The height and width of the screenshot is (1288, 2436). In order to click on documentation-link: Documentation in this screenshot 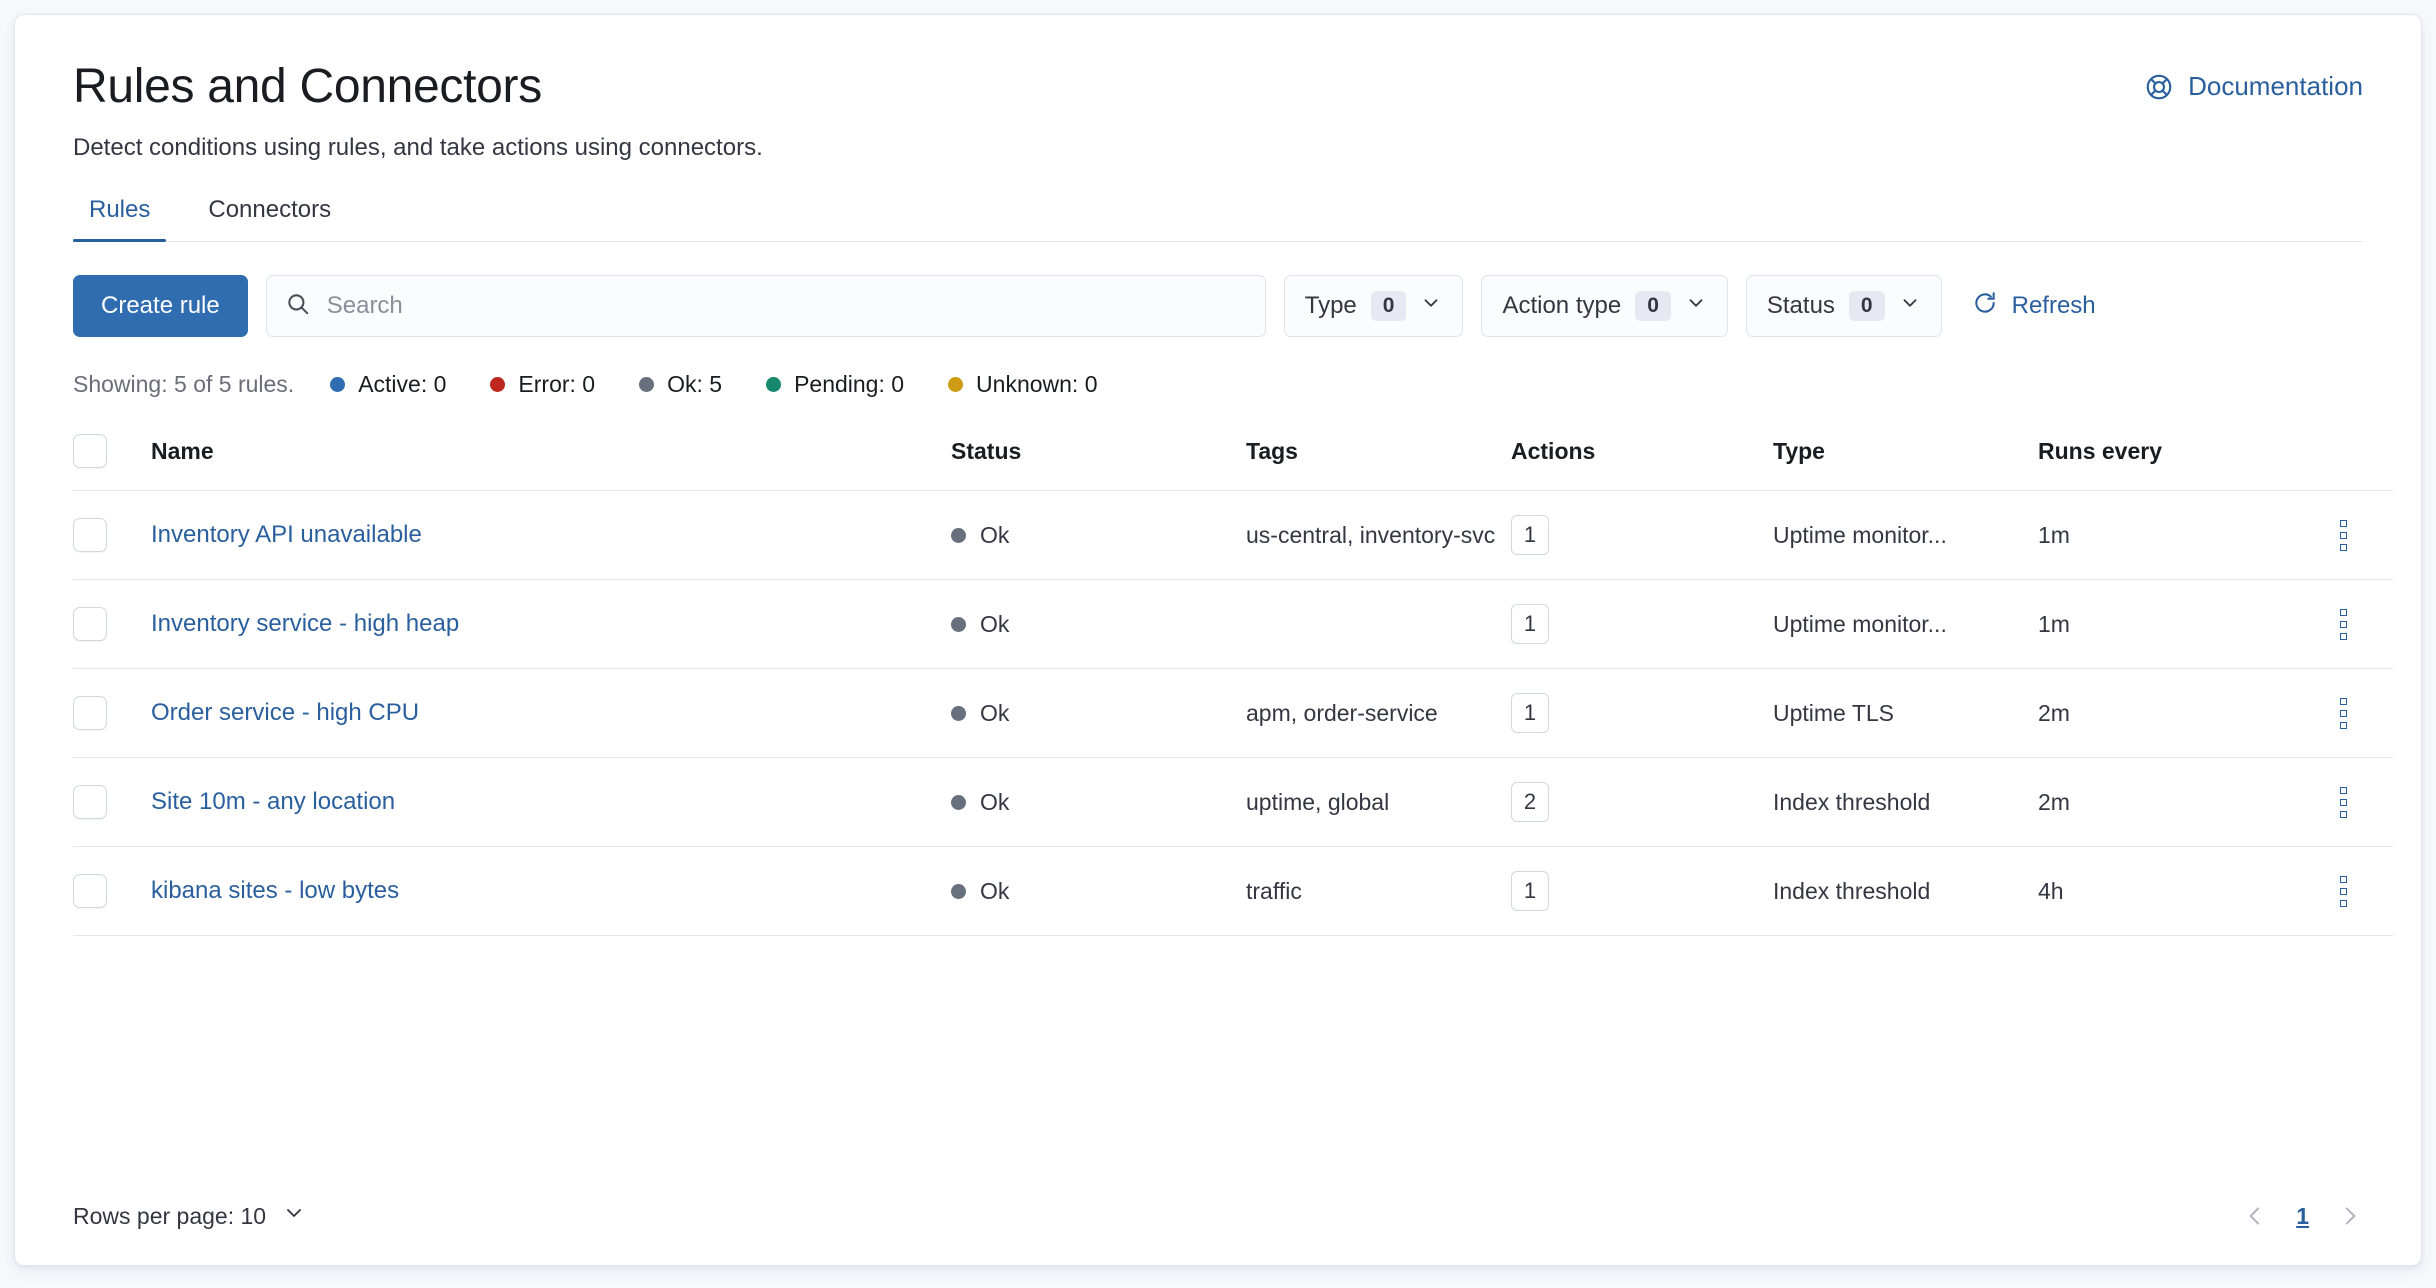, I will do `click(2253, 86)`.